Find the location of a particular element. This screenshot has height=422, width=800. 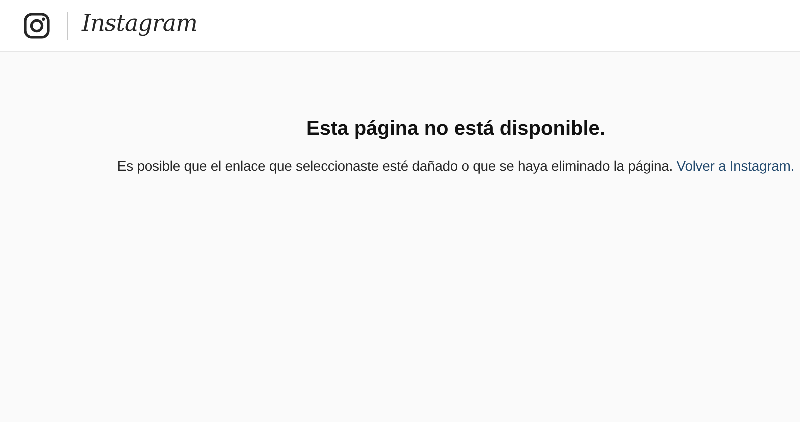

error-title: Esta página no está disponible. is located at coordinates (456, 129).